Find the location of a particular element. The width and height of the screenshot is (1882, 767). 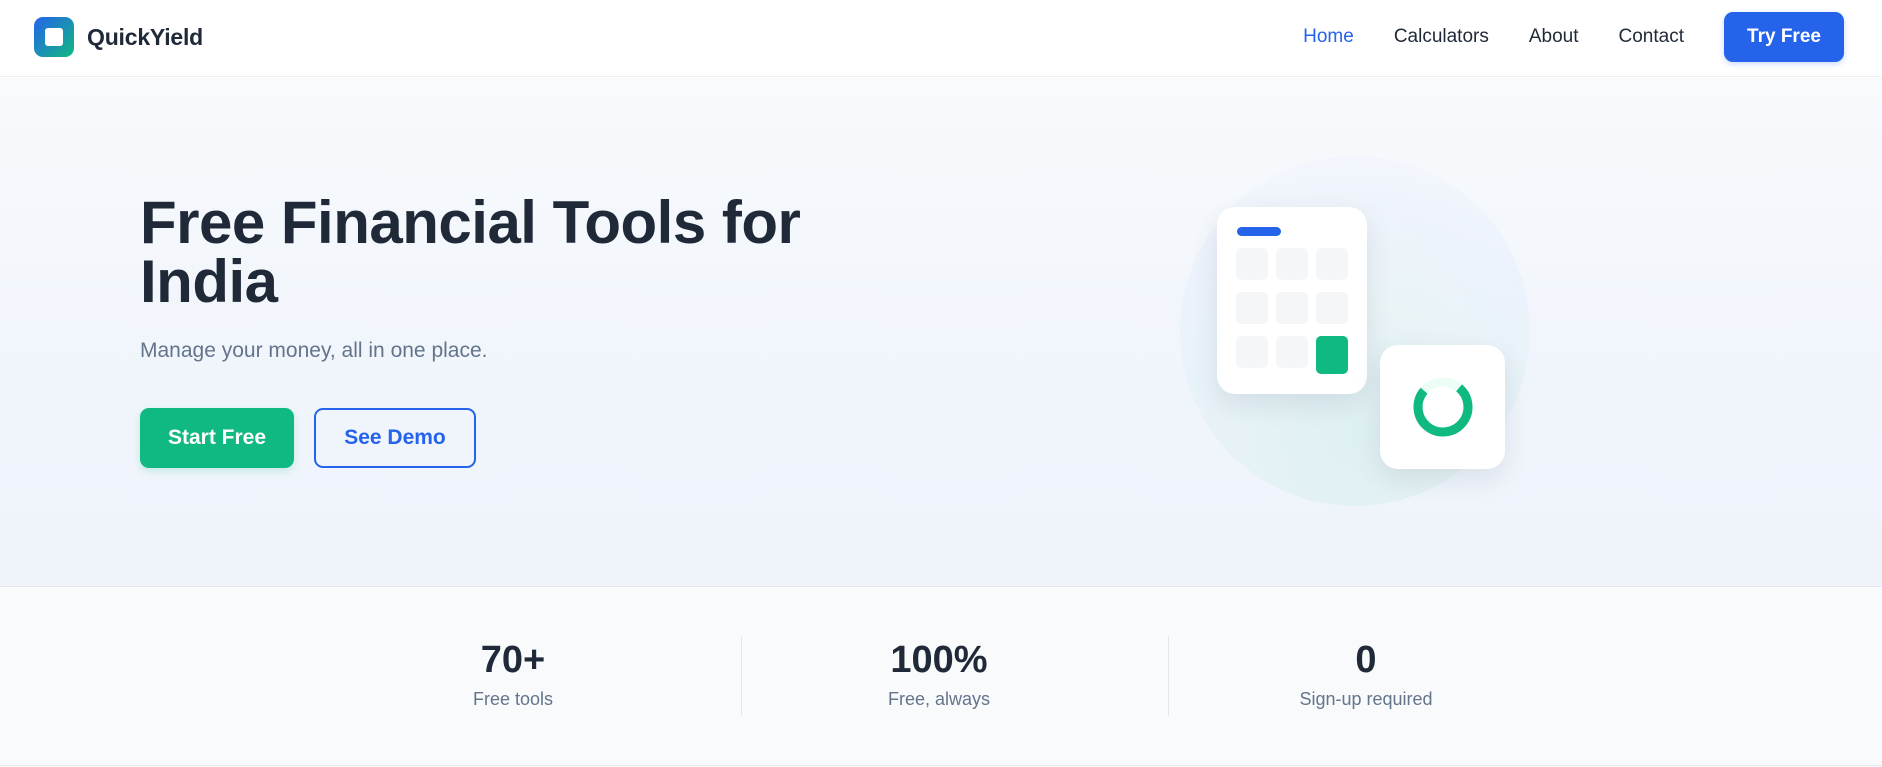

stat-free-always: 100% Free, always is located at coordinates (939, 673).